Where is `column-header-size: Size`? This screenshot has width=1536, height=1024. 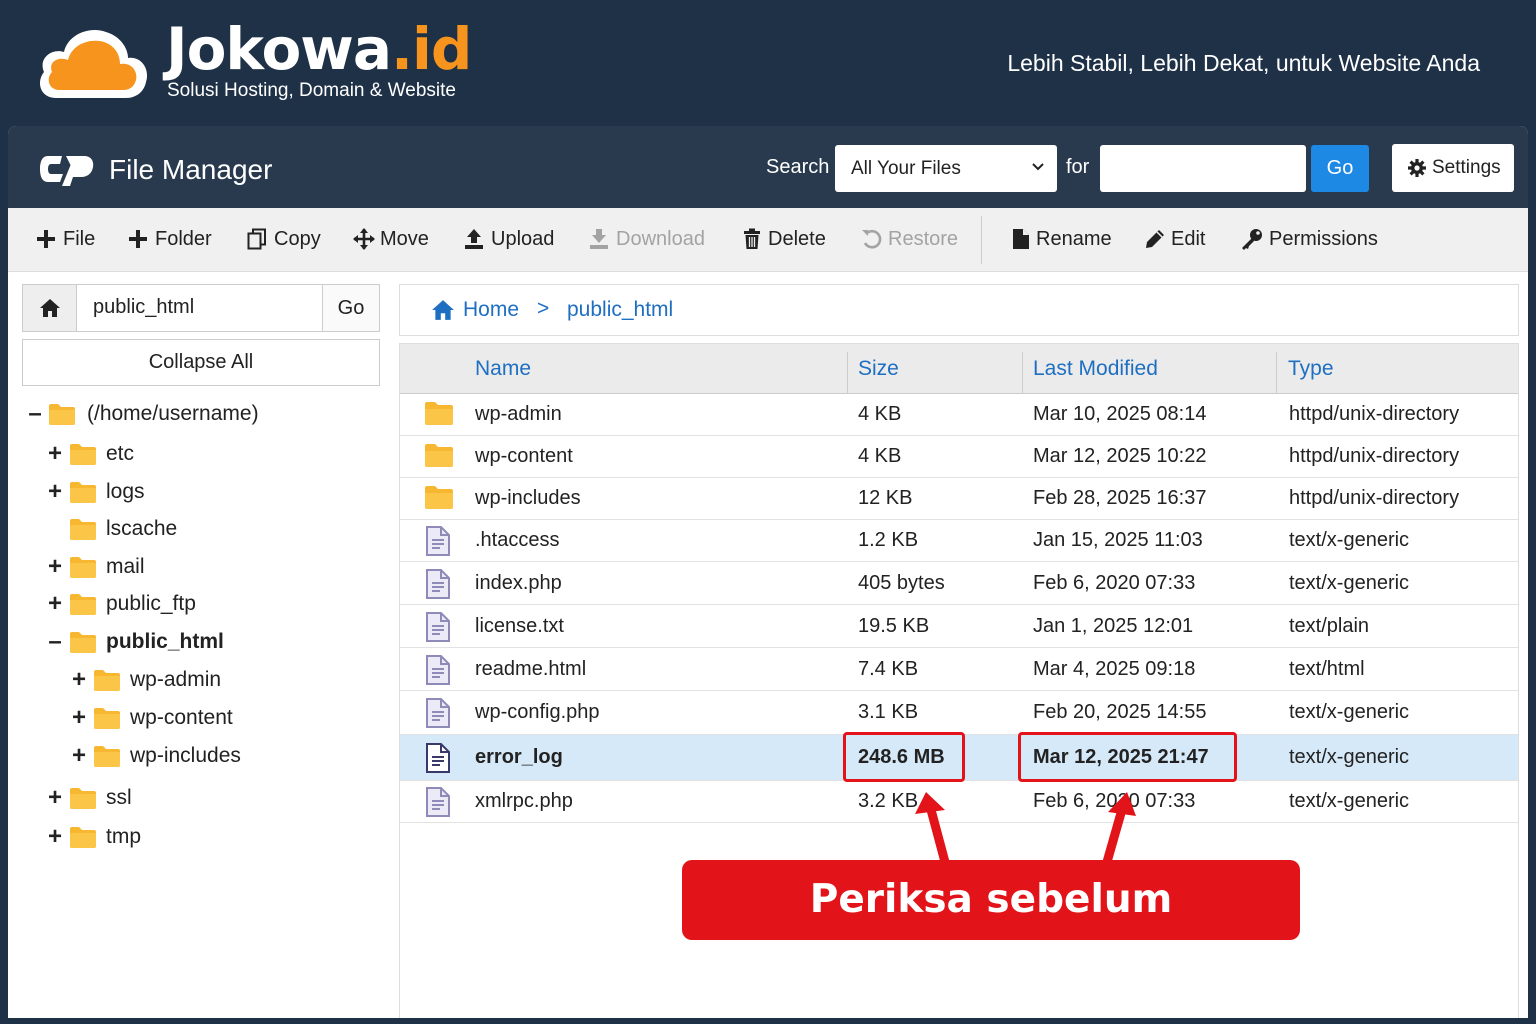 column-header-size: Size is located at coordinates (878, 369).